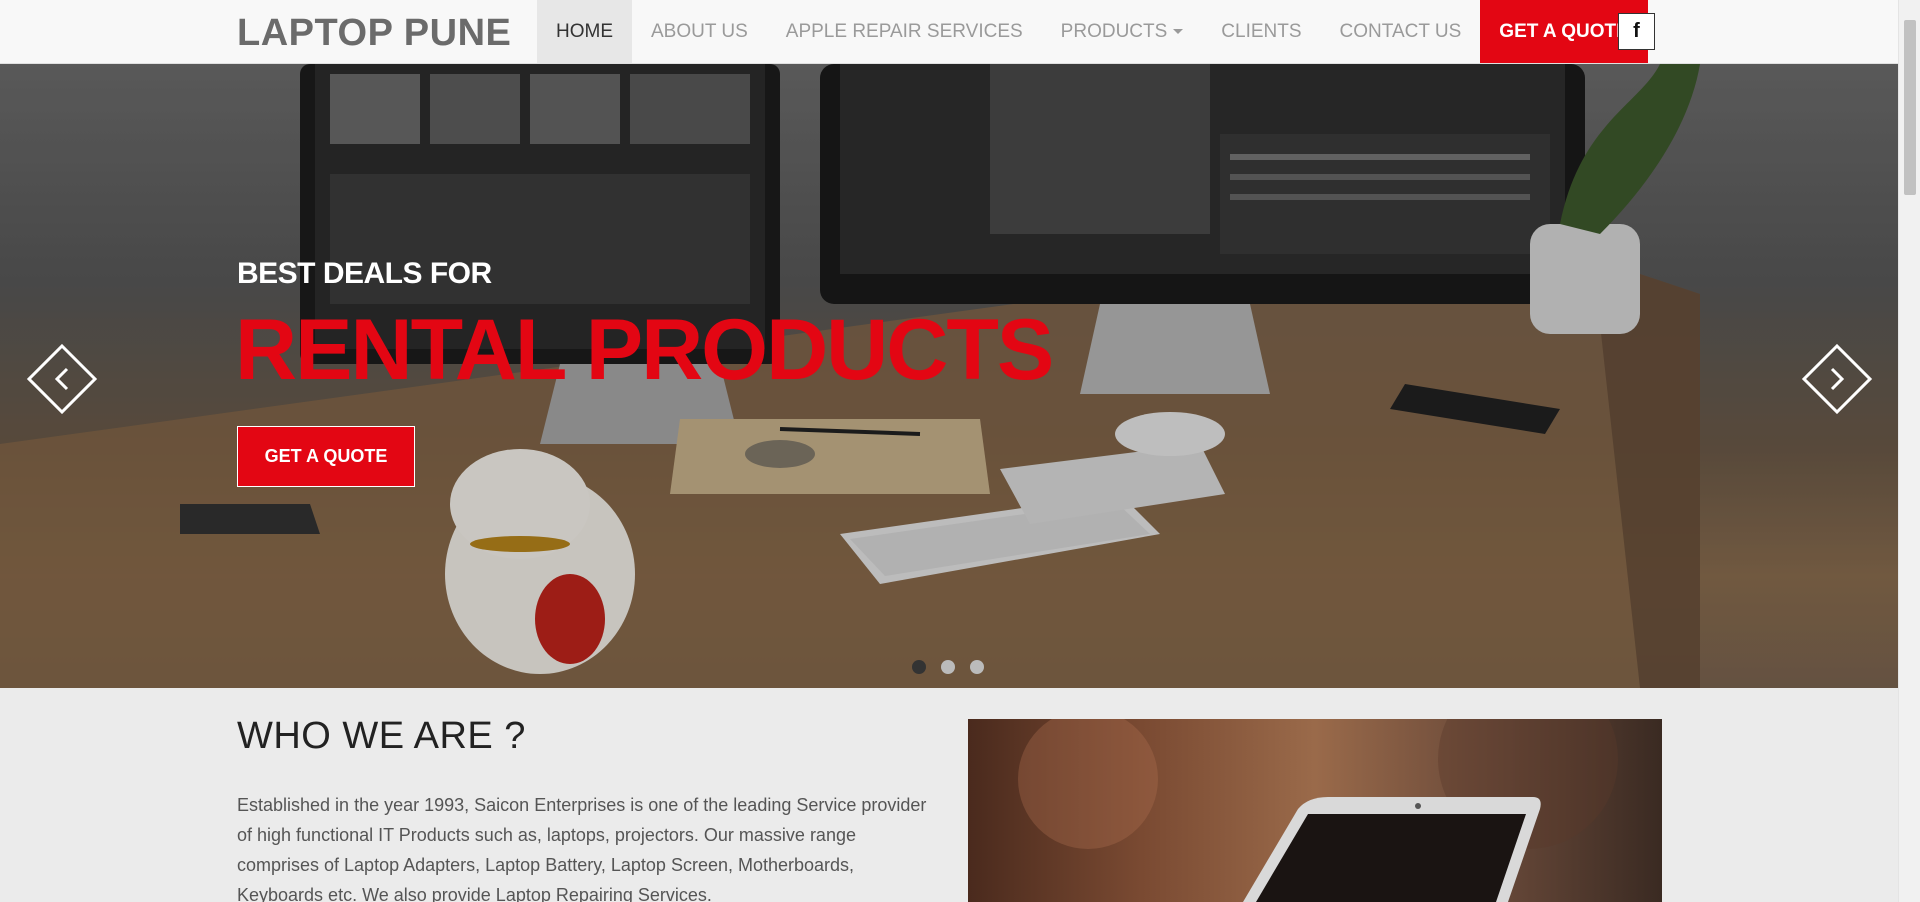  I want to click on carousel-indicators, so click(948, 667).